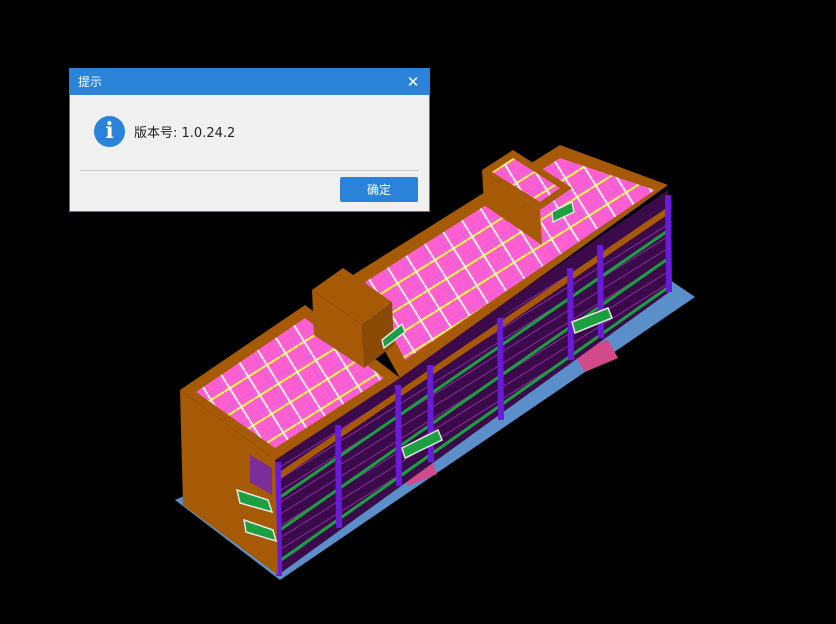 The height and width of the screenshot is (624, 836). What do you see at coordinates (109, 131) in the screenshot?
I see `info-icon: i` at bounding box center [109, 131].